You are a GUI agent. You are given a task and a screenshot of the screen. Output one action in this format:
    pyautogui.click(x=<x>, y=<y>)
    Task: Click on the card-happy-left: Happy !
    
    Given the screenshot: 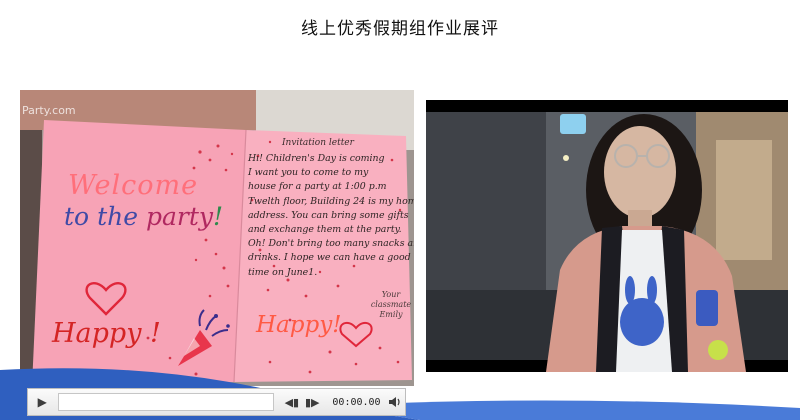 What is the action you would take?
    pyautogui.click(x=106, y=333)
    